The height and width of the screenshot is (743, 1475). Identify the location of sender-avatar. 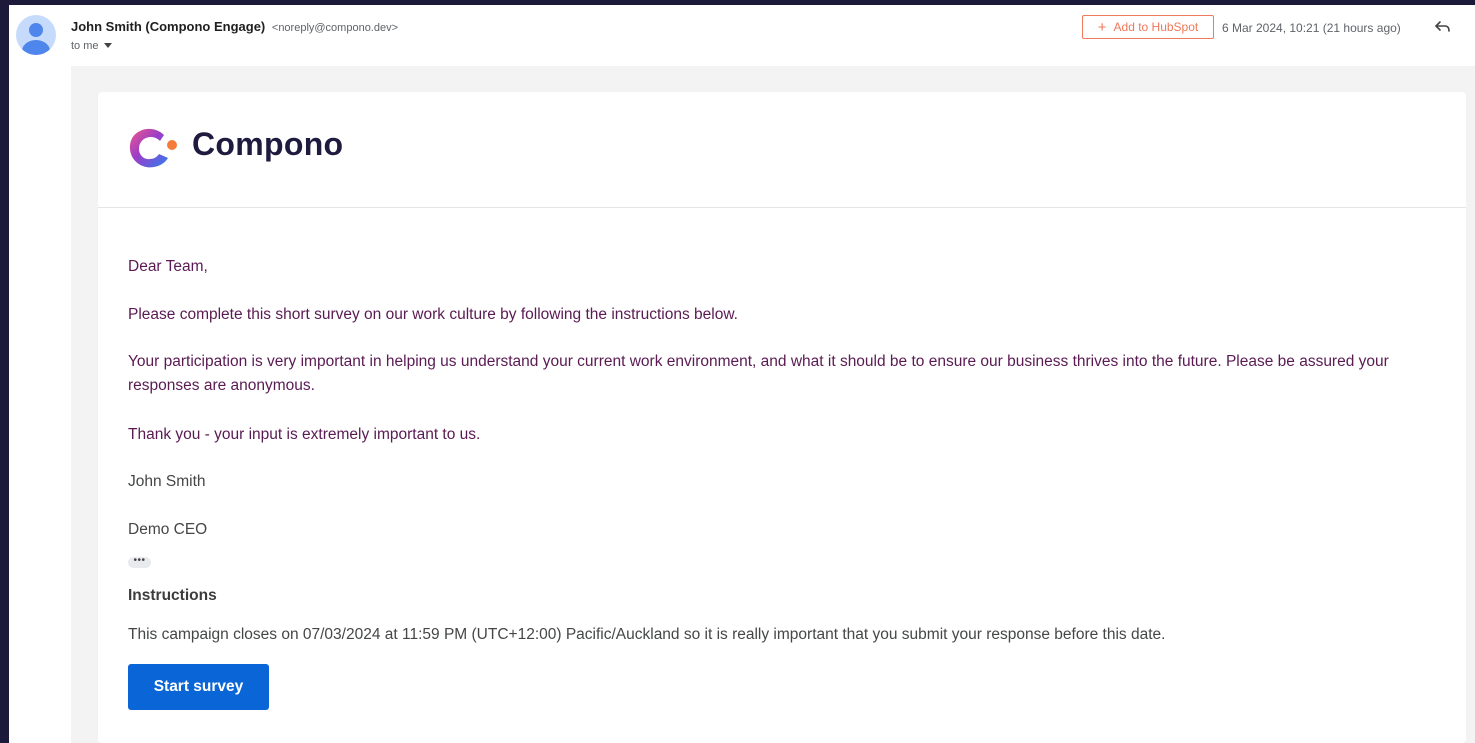
(36, 35).